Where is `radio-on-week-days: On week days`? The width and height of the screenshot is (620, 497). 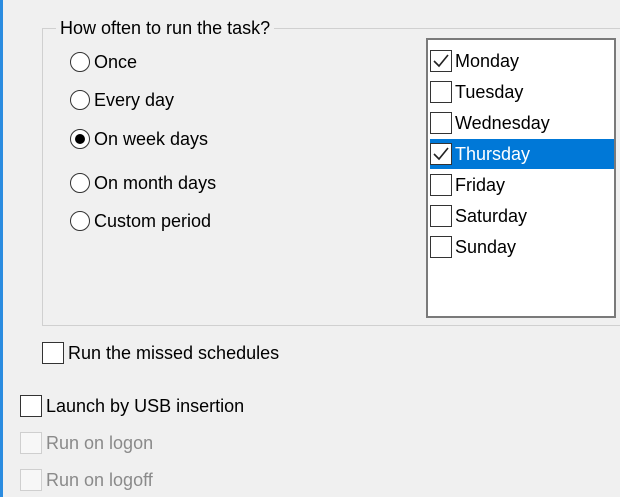 radio-on-week-days: On week days is located at coordinates (139, 139).